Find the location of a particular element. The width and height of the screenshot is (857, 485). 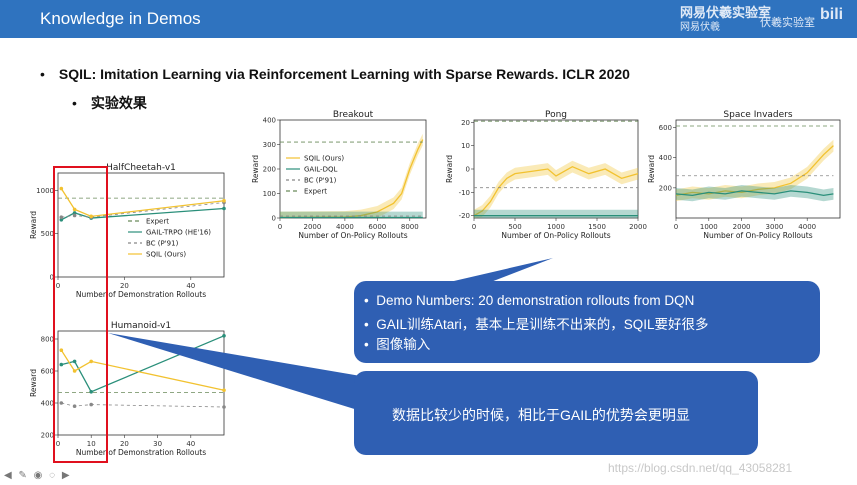

y-tick-label: 800 is located at coordinates (47, 340).